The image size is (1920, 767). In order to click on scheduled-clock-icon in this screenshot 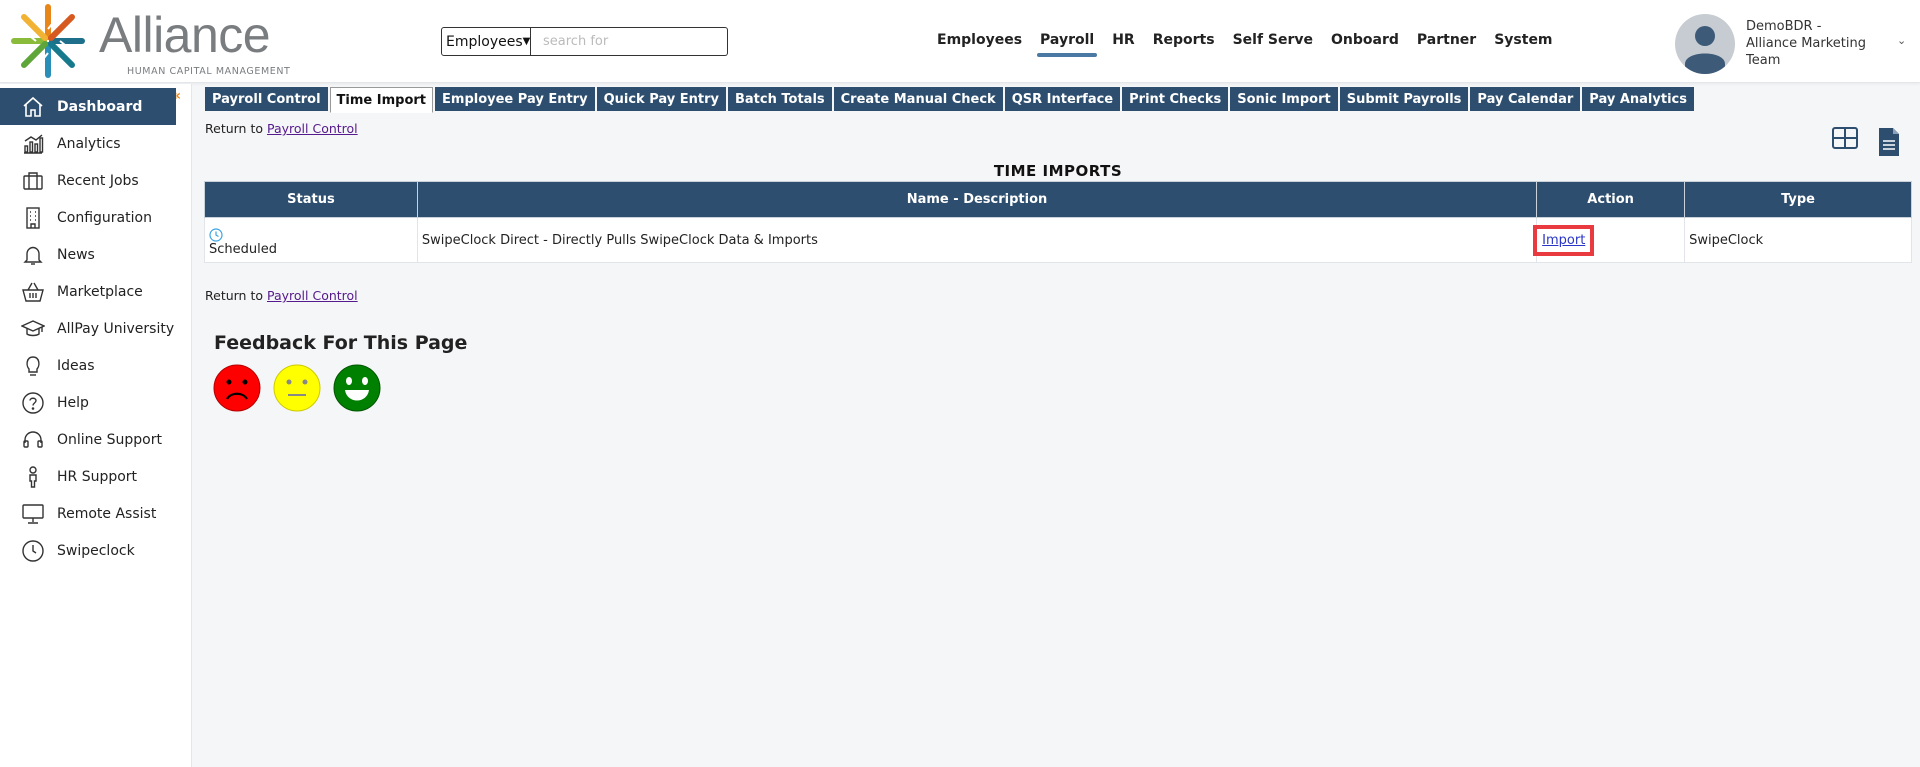, I will do `click(216, 234)`.